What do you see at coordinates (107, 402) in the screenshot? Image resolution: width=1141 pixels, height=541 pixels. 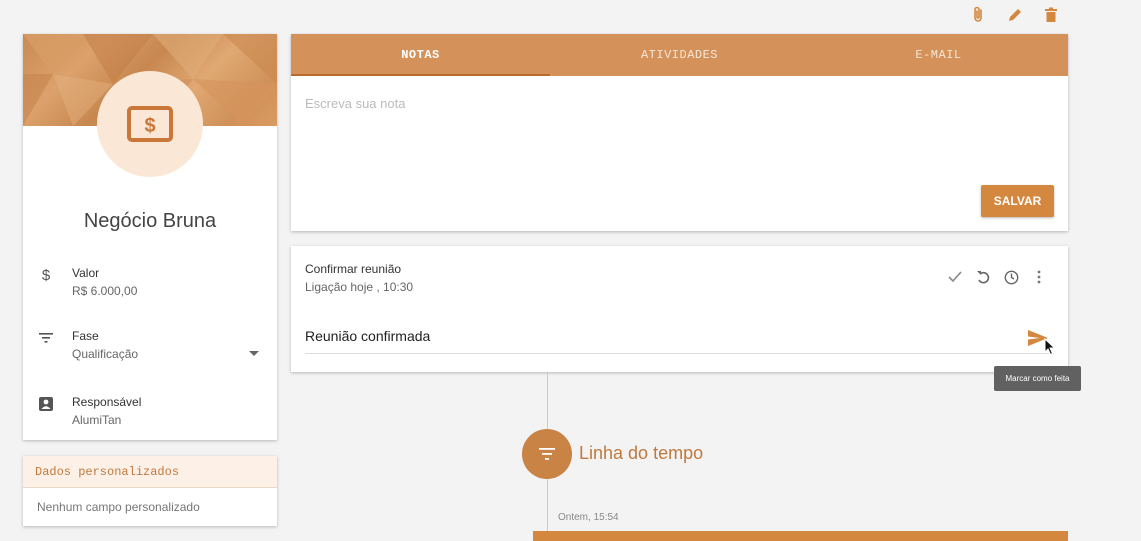 I see `field-label: Responsável` at bounding box center [107, 402].